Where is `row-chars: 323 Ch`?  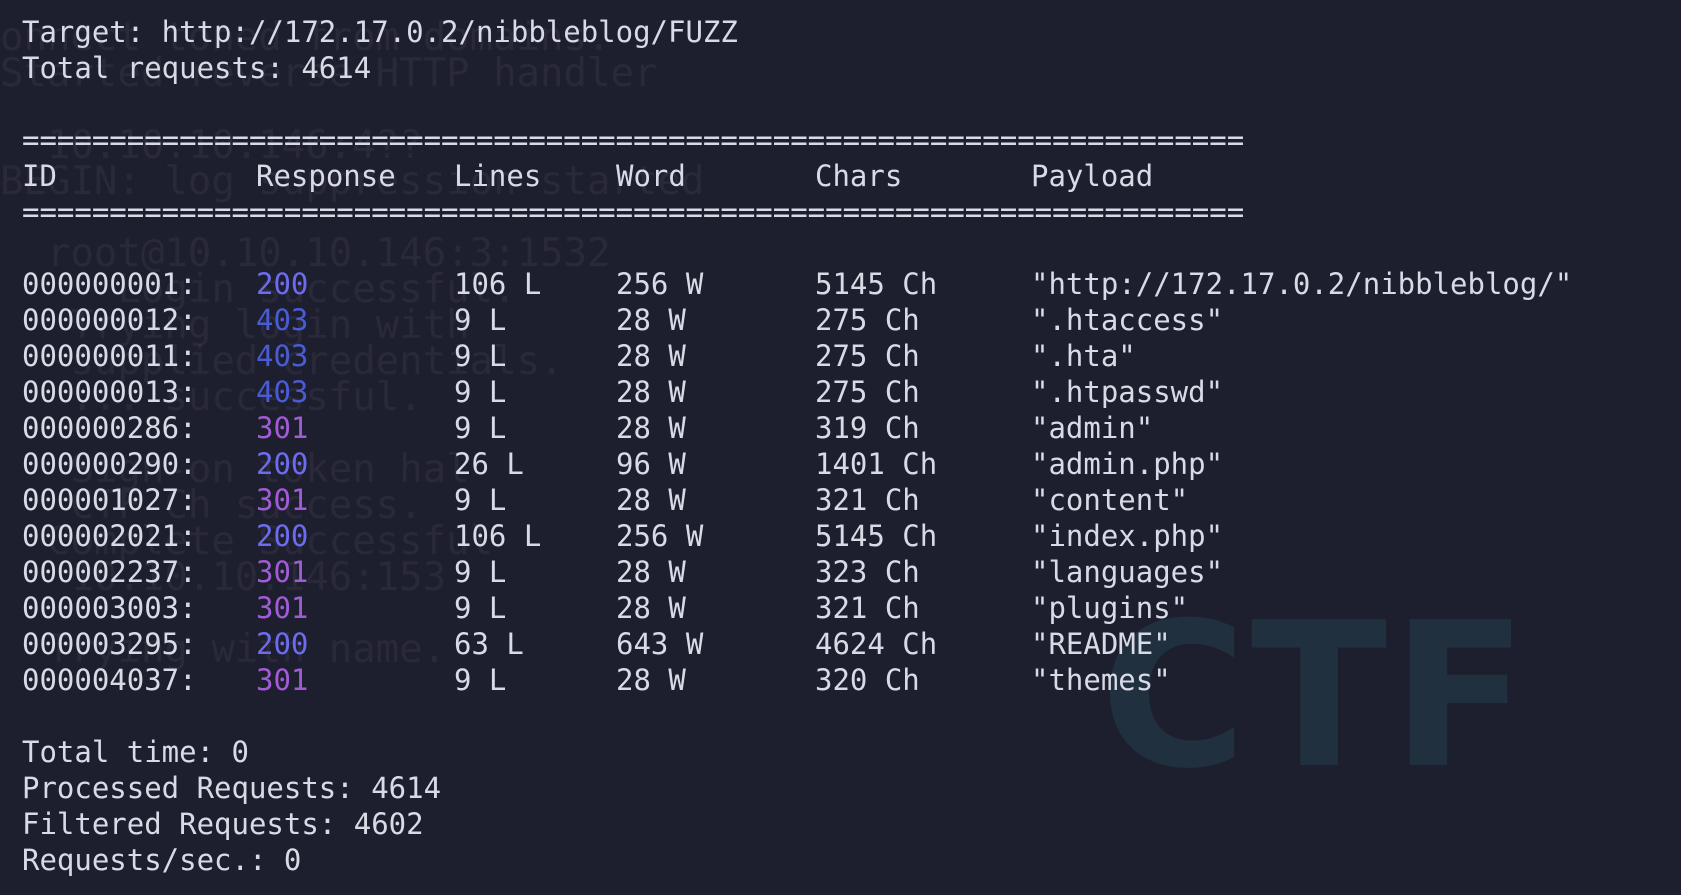
row-chars: 323 Ch is located at coordinates (867, 572).